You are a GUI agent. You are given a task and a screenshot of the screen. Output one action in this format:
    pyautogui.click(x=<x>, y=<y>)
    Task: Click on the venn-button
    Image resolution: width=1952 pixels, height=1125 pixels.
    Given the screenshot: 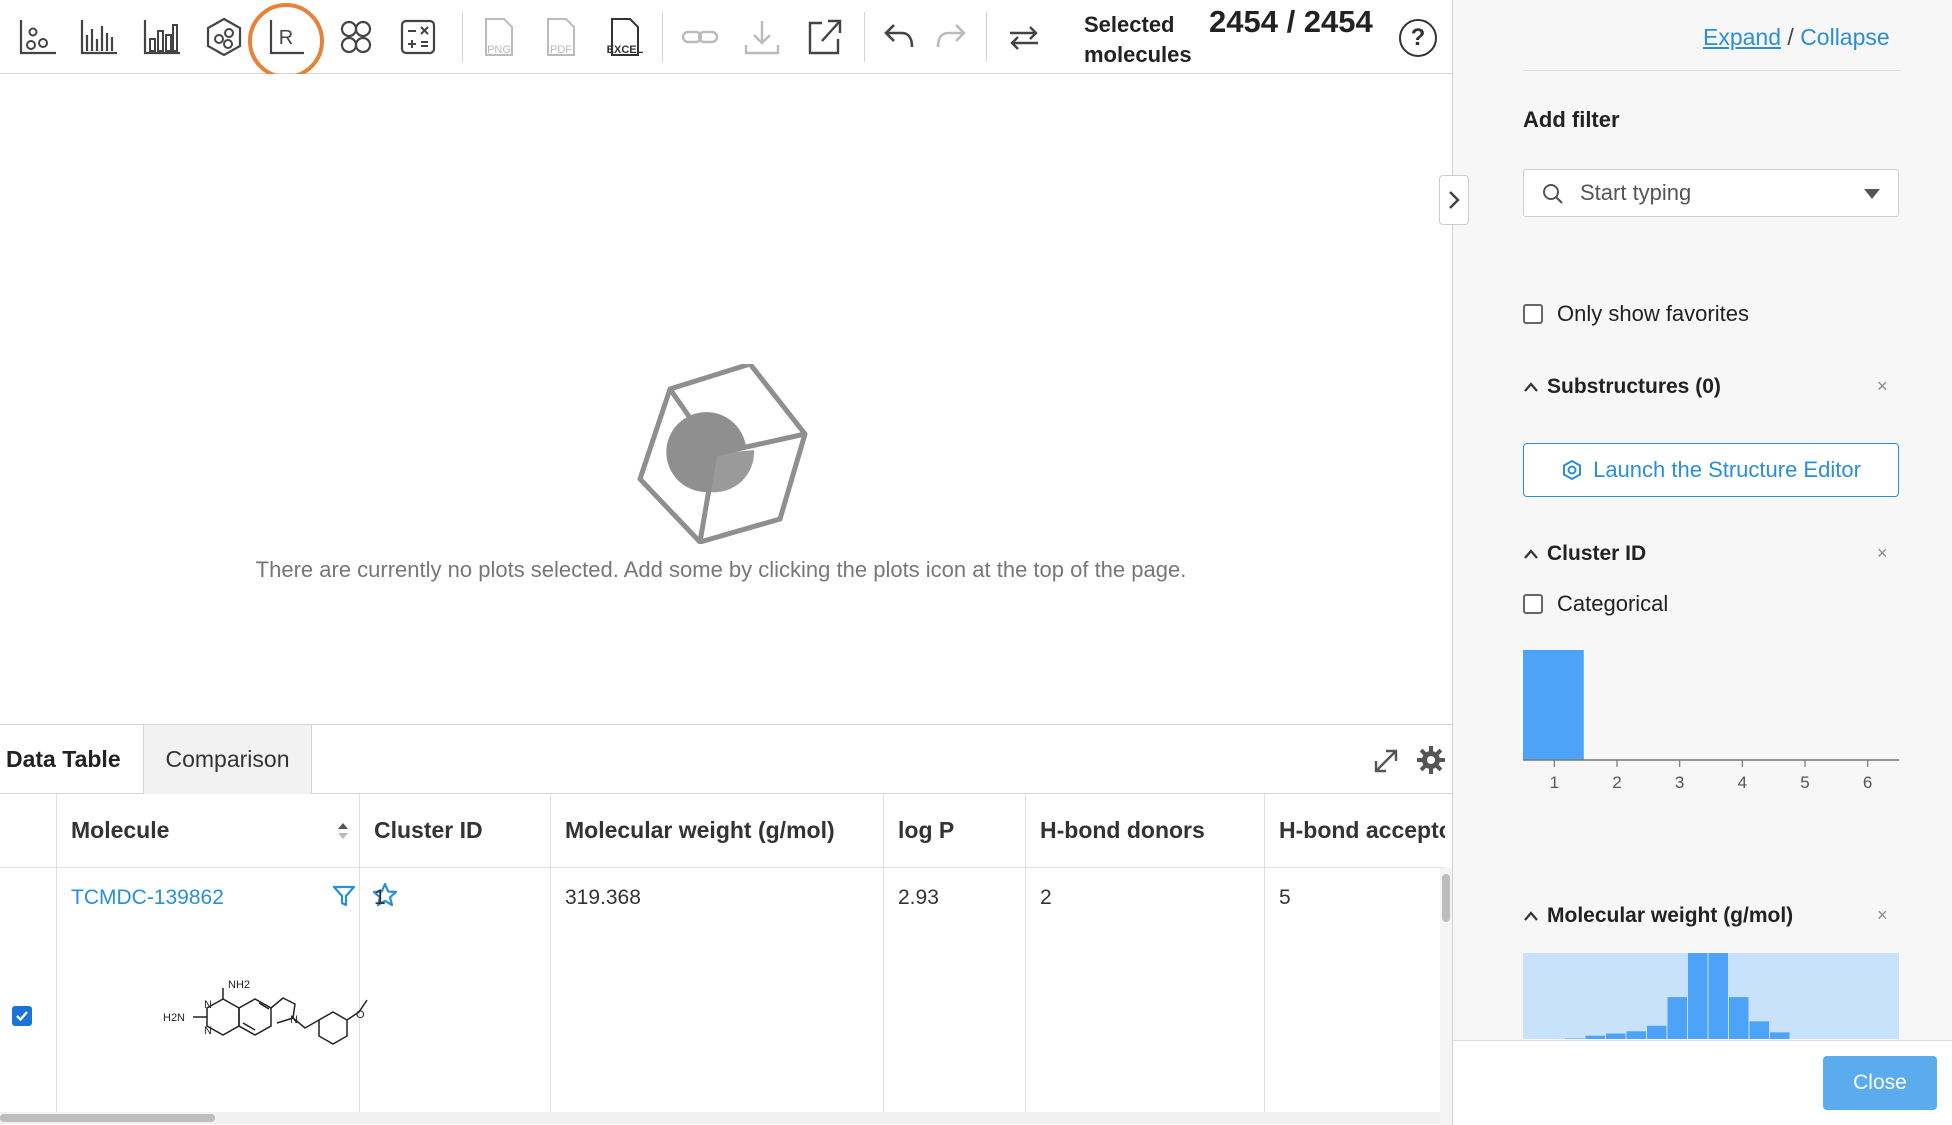 What is the action you would take?
    pyautogui.click(x=356, y=37)
    